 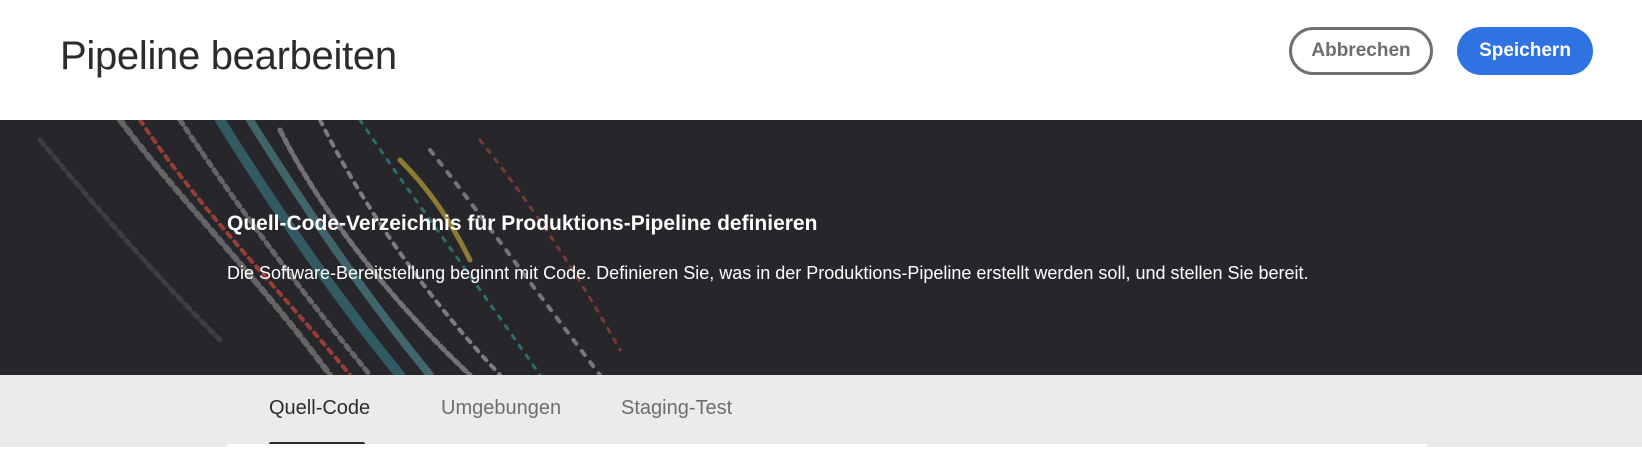 What do you see at coordinates (676, 408) in the screenshot?
I see `tab-staging-test: Staging-Test` at bounding box center [676, 408].